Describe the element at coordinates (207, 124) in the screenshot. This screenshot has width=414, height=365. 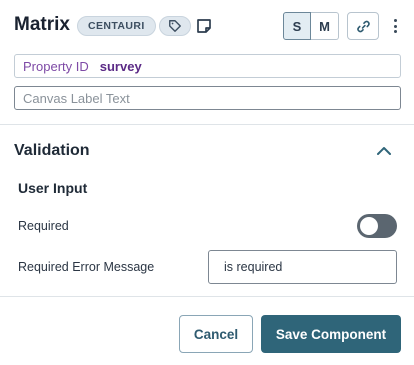
I see `section-divider` at that location.